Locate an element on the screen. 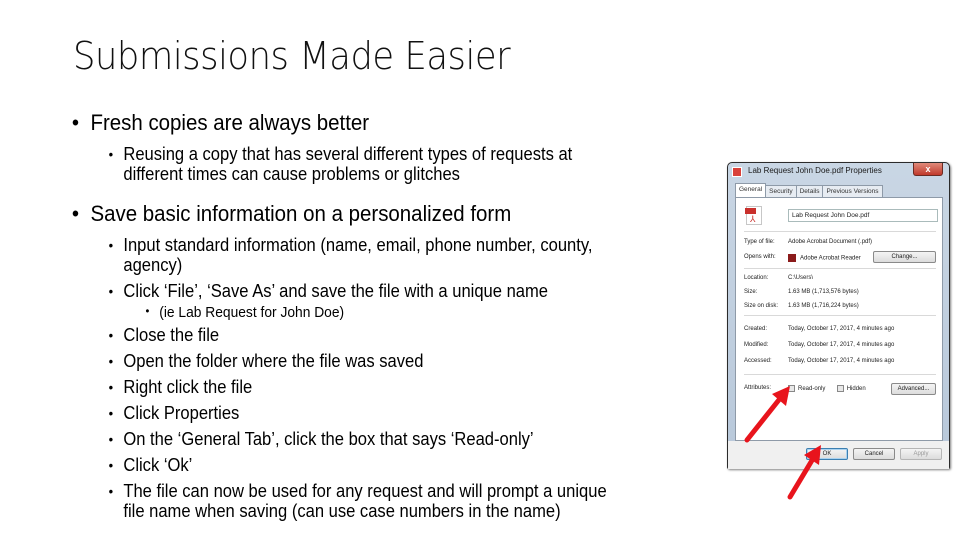  arrow-to-read-only is located at coordinates (767, 414).